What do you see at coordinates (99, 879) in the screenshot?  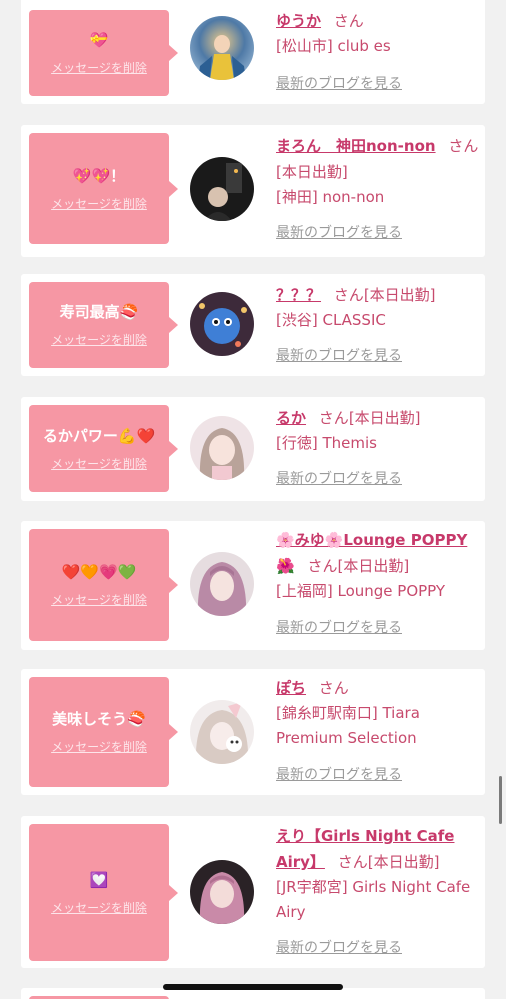 I see `message-text: 💟` at bounding box center [99, 879].